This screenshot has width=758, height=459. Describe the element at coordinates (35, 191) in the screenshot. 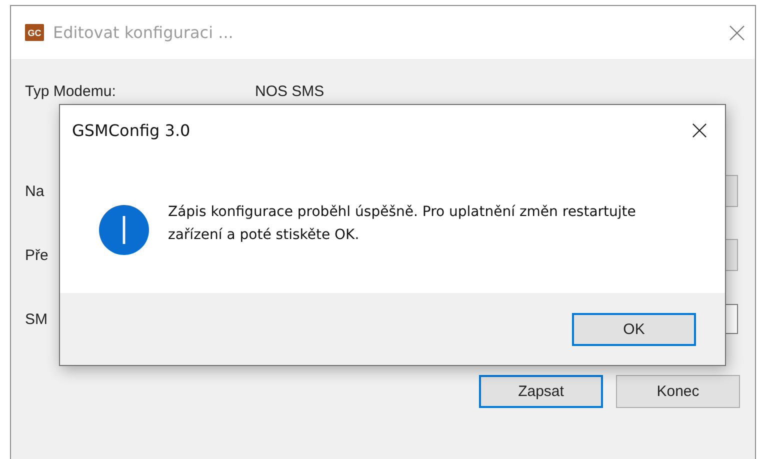

I see `field-label: Na` at that location.